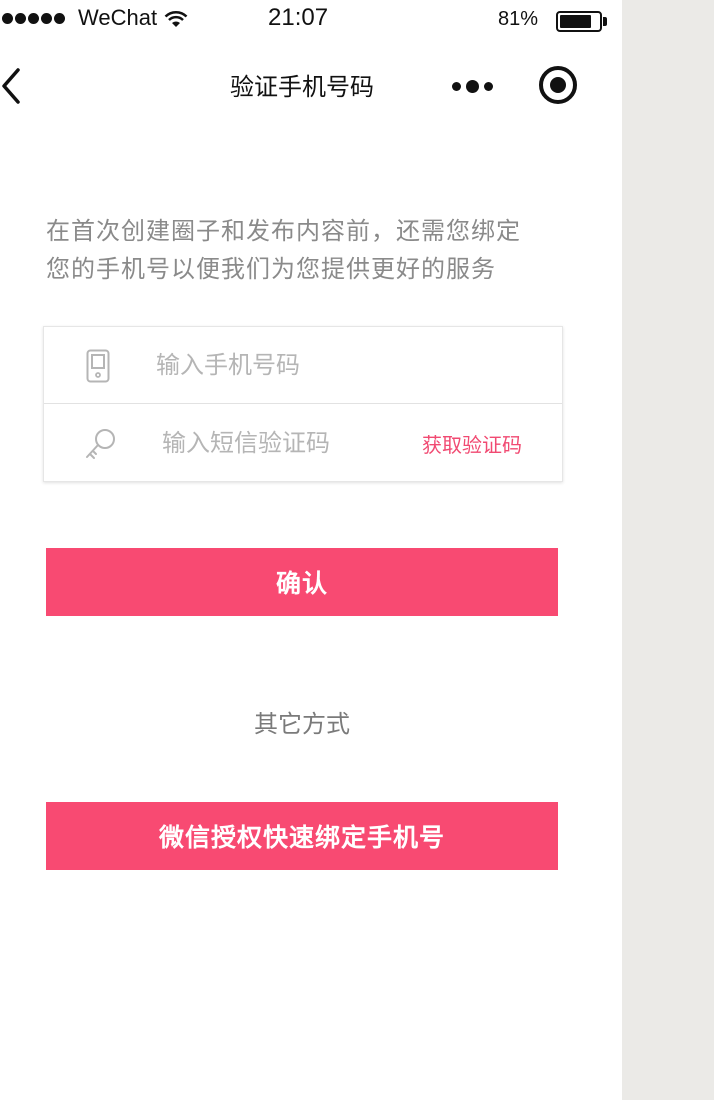 The image size is (714, 1100). Describe the element at coordinates (98, 368) in the screenshot. I see `phone-icon` at that location.